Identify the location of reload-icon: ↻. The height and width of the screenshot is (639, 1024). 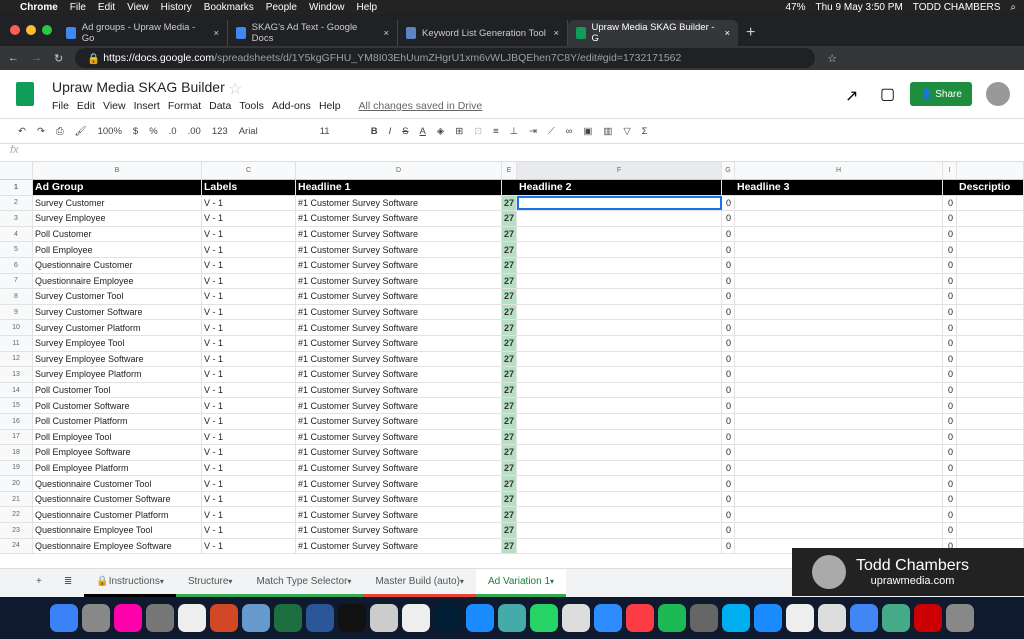
(58, 58).